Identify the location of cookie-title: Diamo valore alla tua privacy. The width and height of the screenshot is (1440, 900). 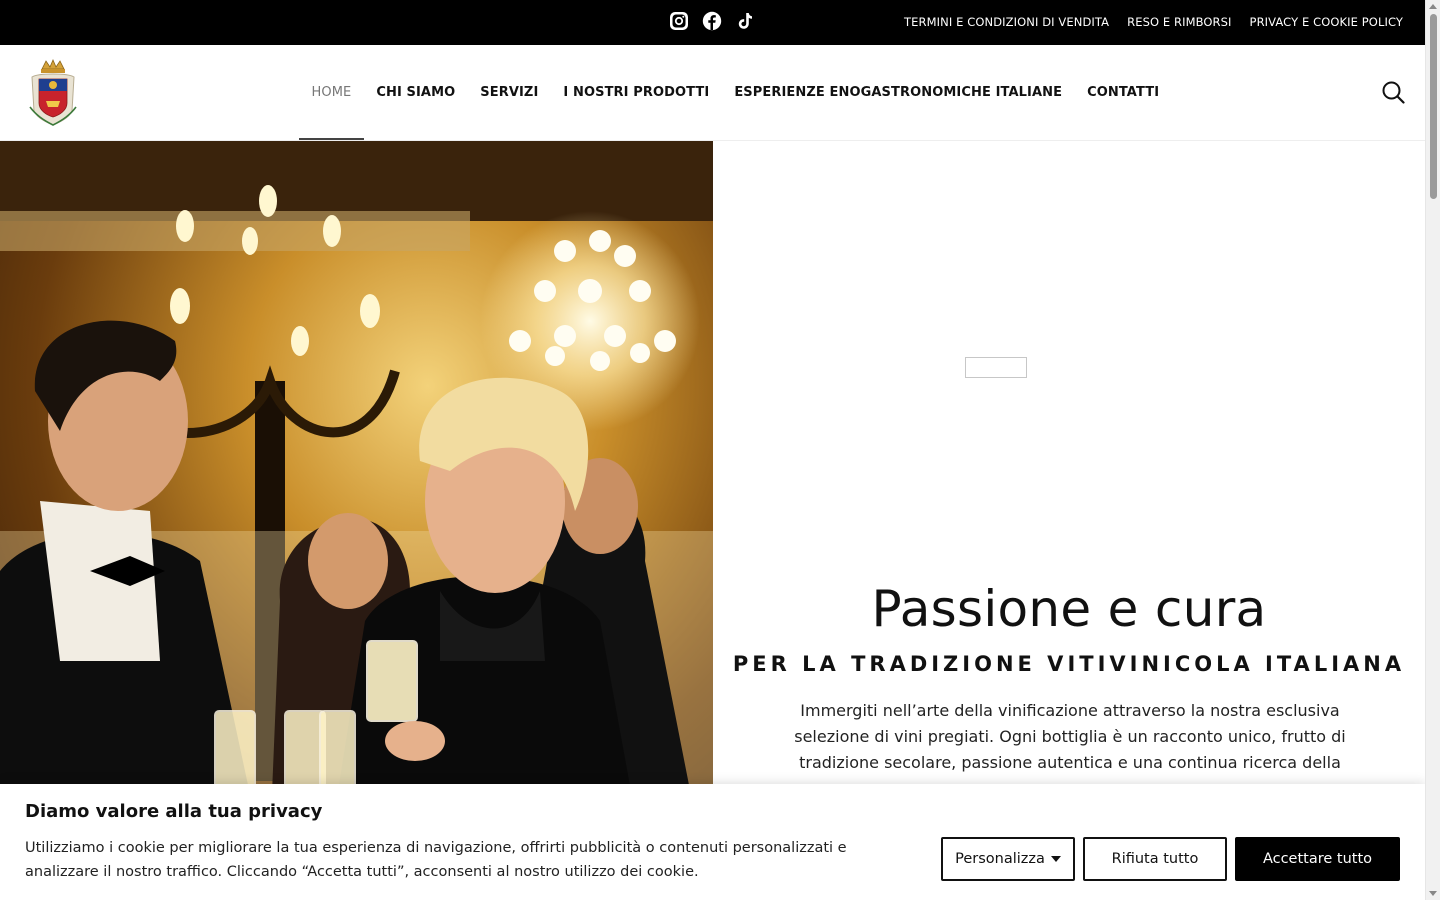
(174, 811).